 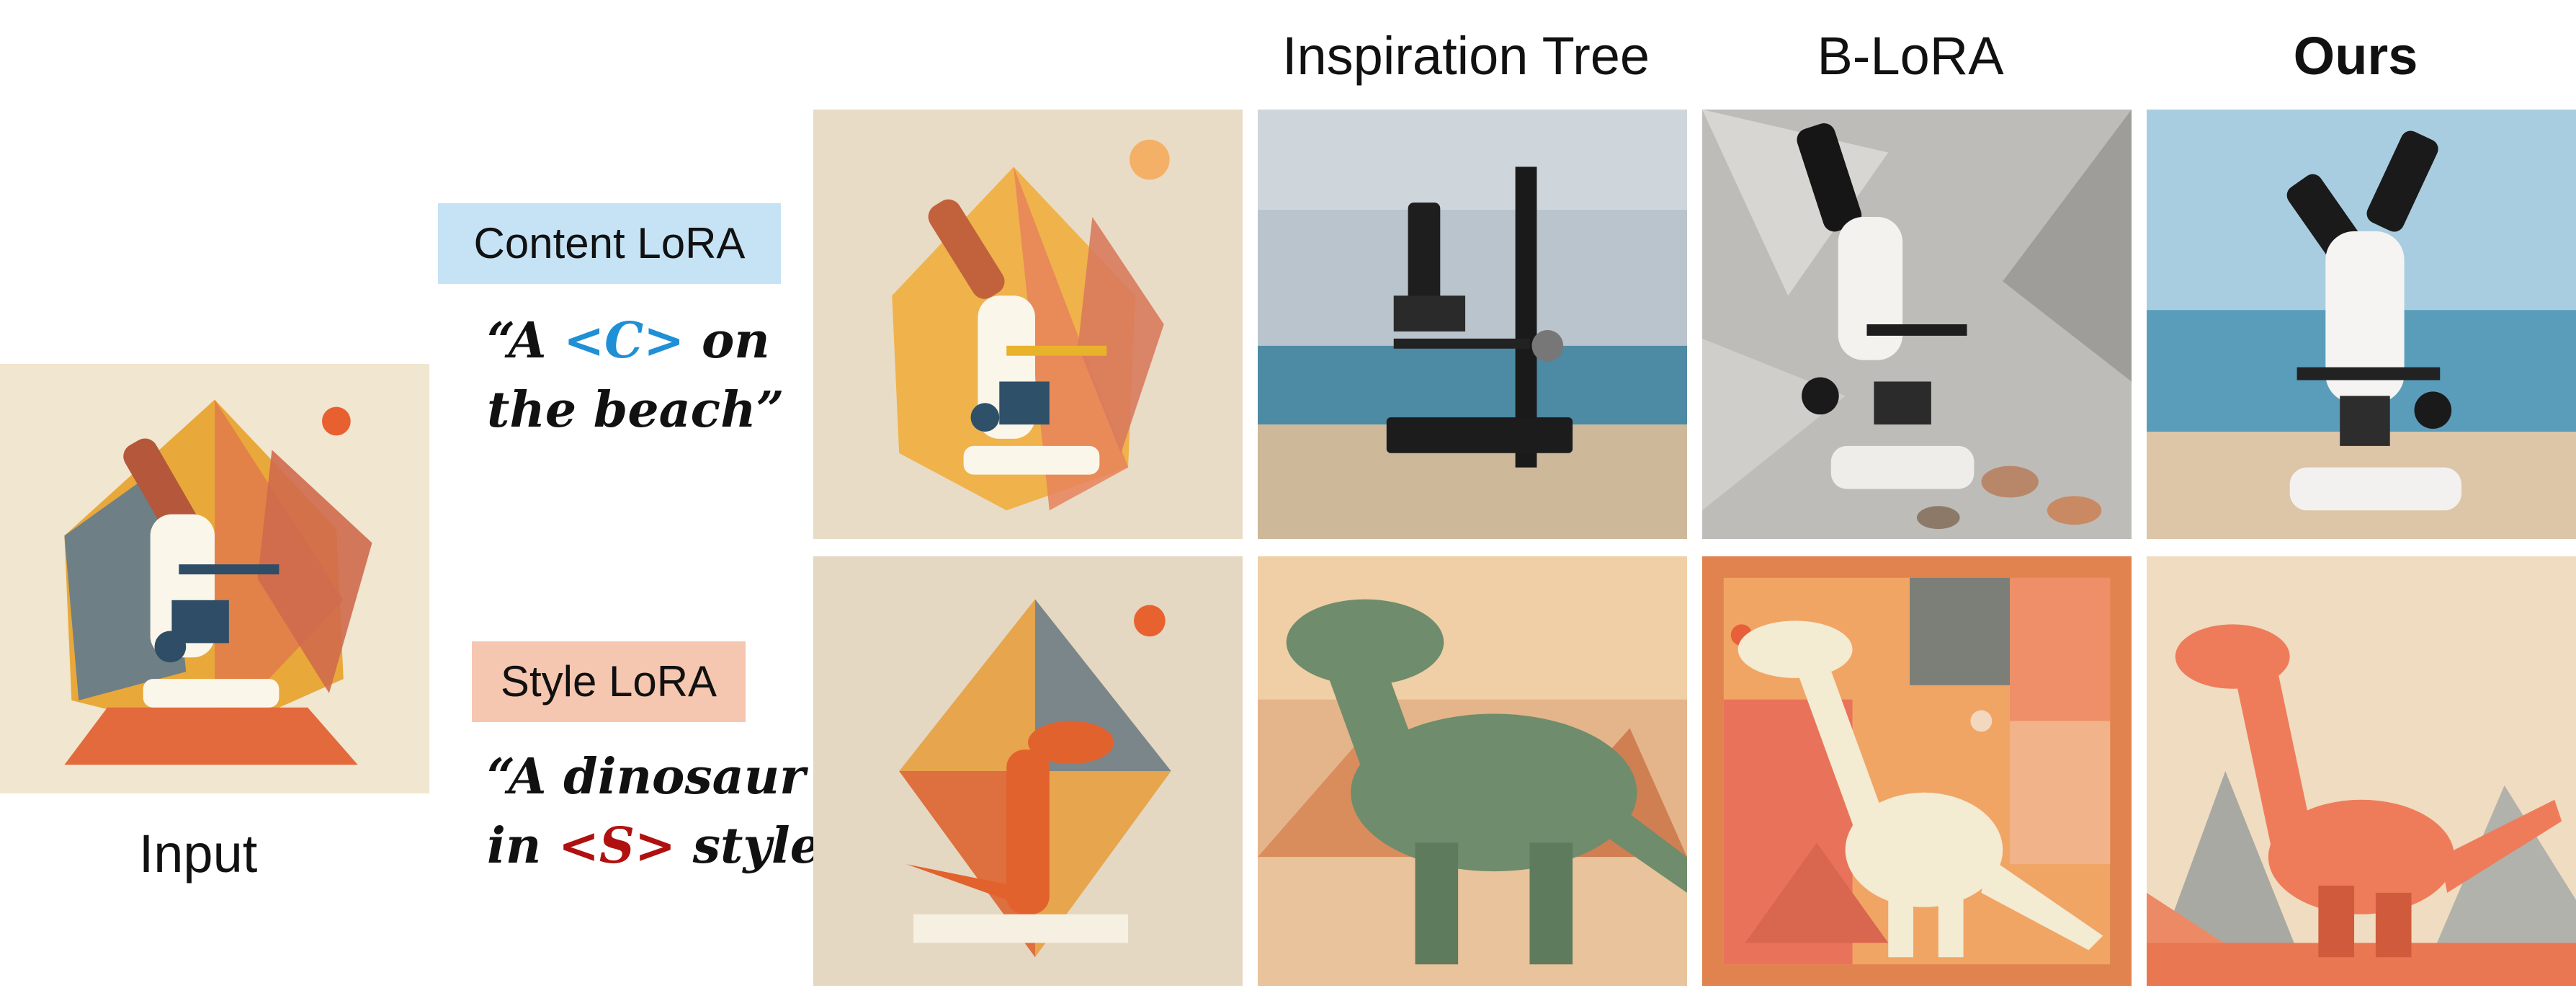 I want to click on row1-reference-image, so click(x=1028, y=324).